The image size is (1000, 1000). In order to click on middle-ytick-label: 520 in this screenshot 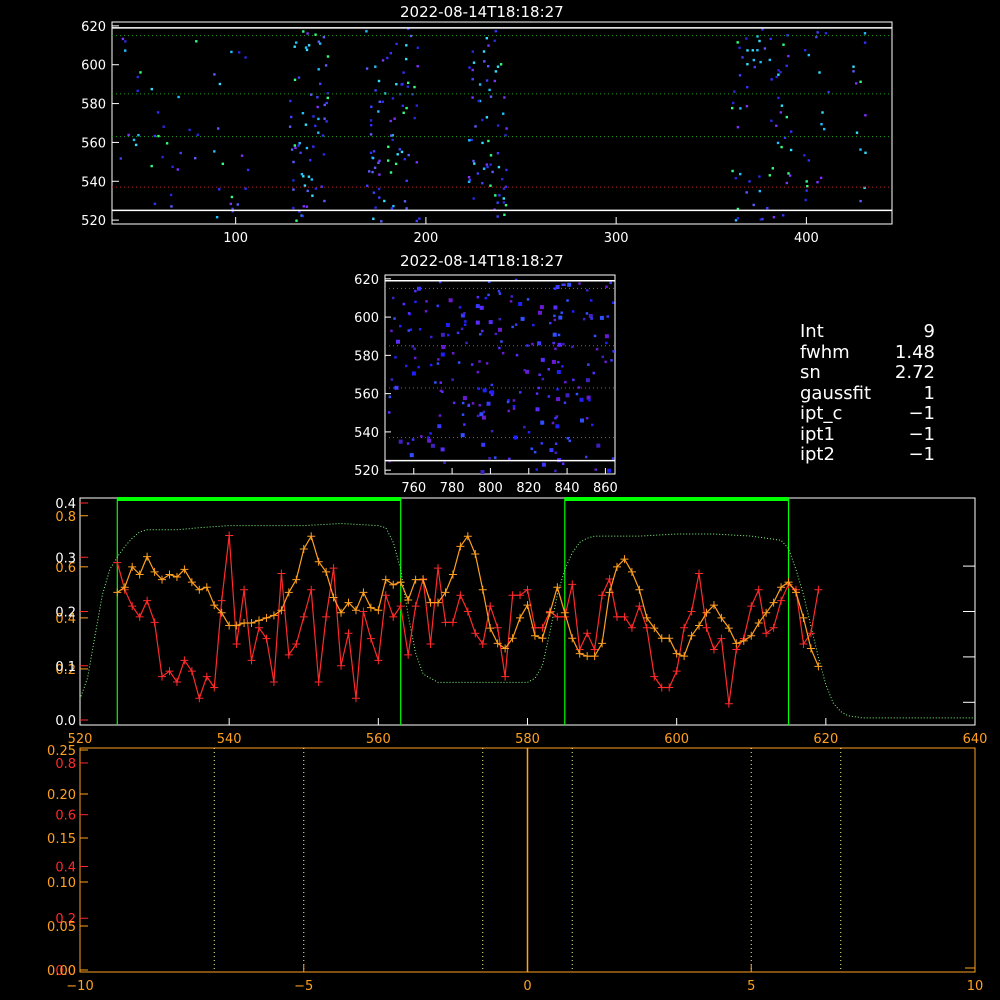, I will do `click(366, 471)`.